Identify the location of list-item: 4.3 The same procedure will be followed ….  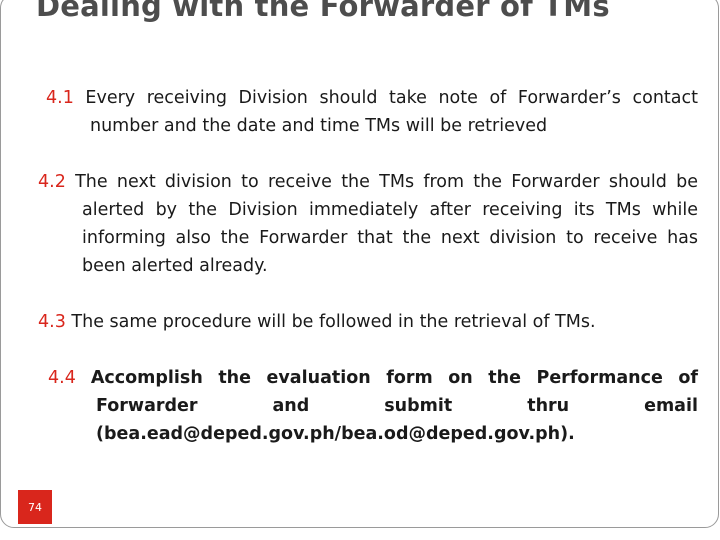
(364, 322).